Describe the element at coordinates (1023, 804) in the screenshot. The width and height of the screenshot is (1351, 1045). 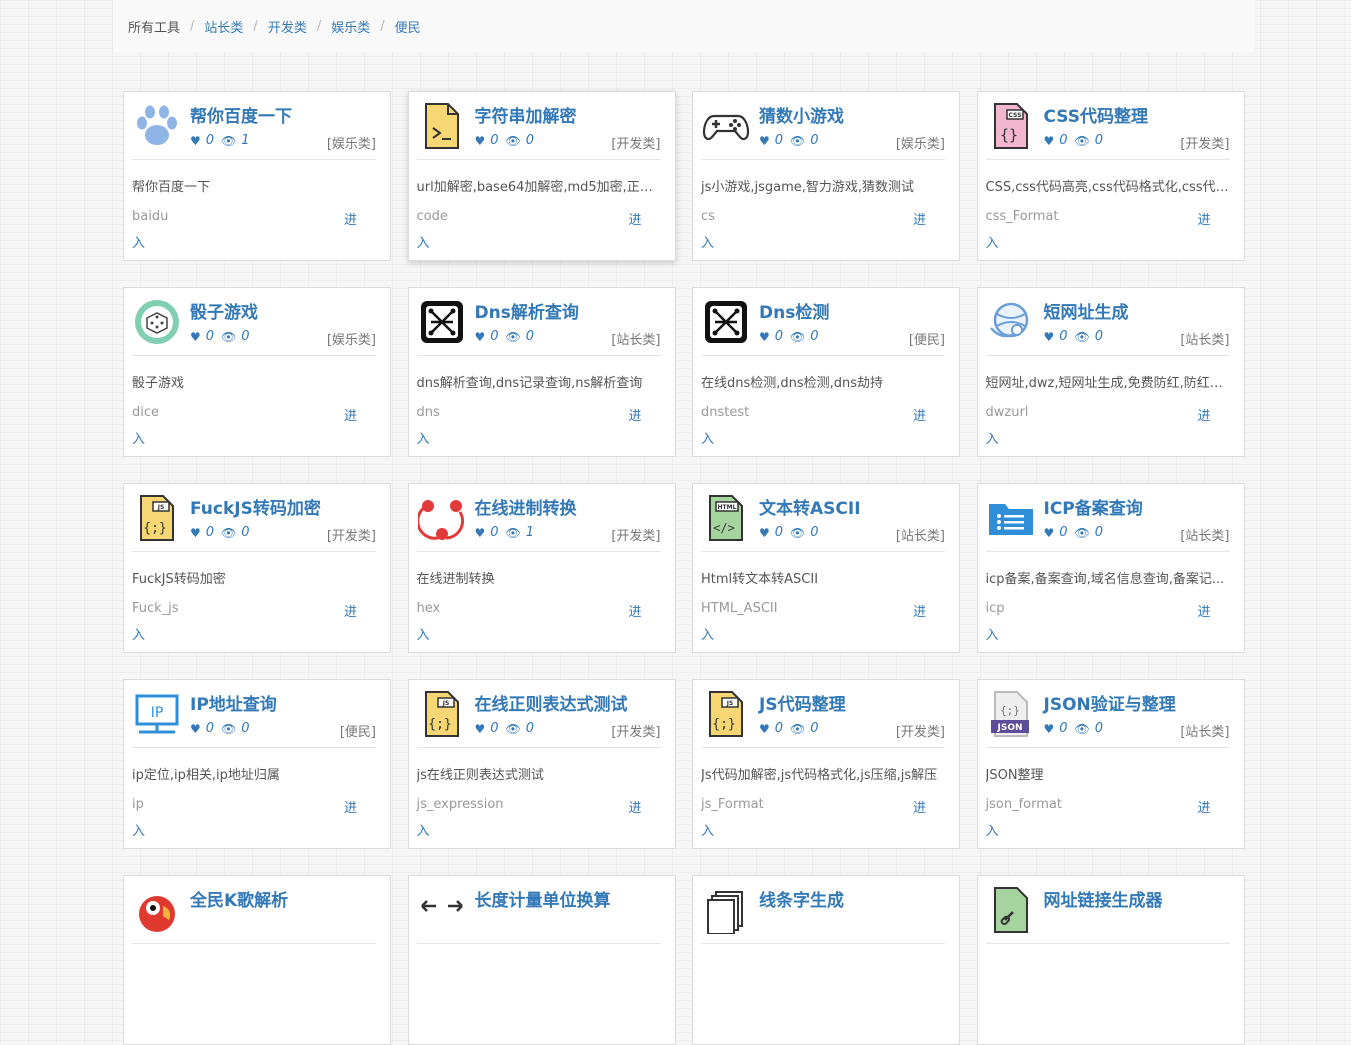
I see `tool-slug: json_format` at that location.